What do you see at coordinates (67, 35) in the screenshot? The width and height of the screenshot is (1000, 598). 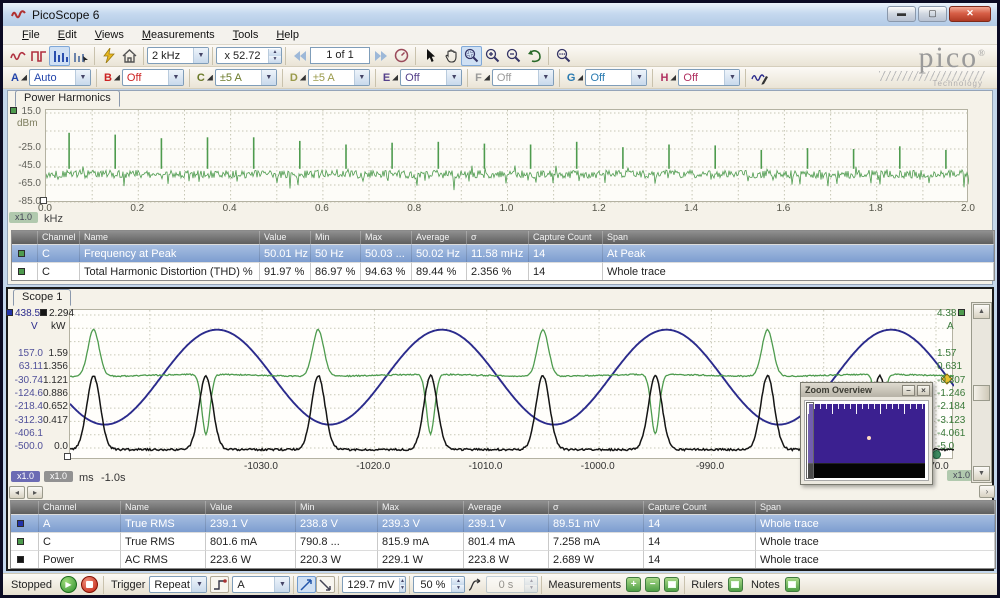 I see `menu-item-edit: Edit` at bounding box center [67, 35].